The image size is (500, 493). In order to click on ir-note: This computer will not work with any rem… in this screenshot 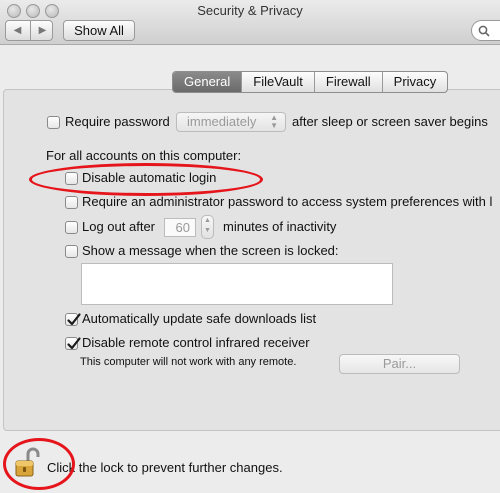, I will do `click(188, 362)`.